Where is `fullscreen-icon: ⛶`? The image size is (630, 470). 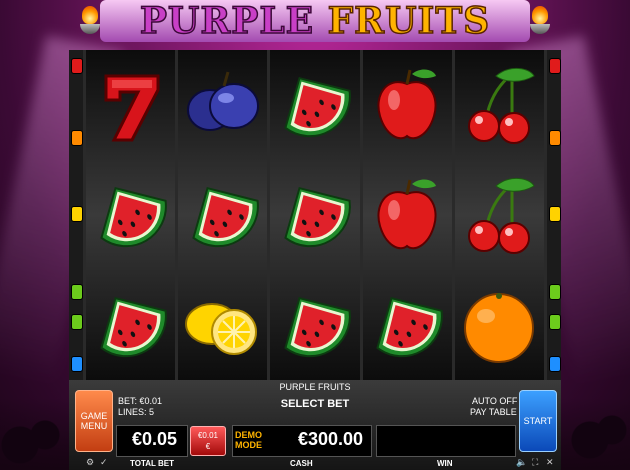
fullscreen-icon: ⛶ is located at coordinates (535, 462).